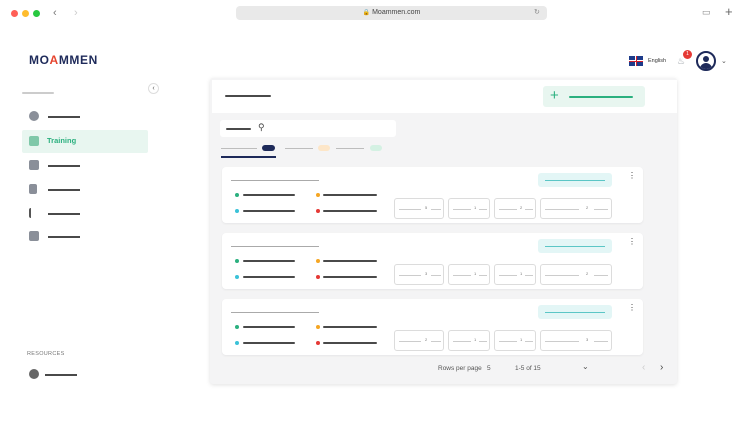 The image size is (750, 435). I want to click on notification-badge: 1, so click(687, 54).